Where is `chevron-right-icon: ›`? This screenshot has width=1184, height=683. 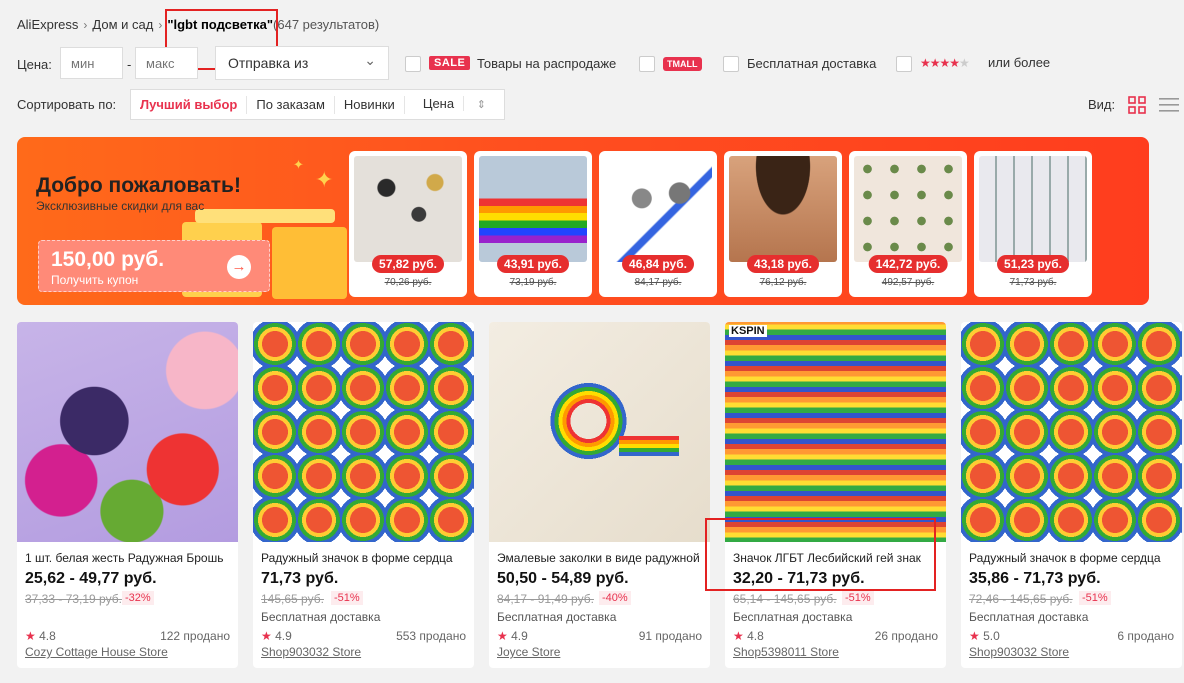 chevron-right-icon: › is located at coordinates (85, 24).